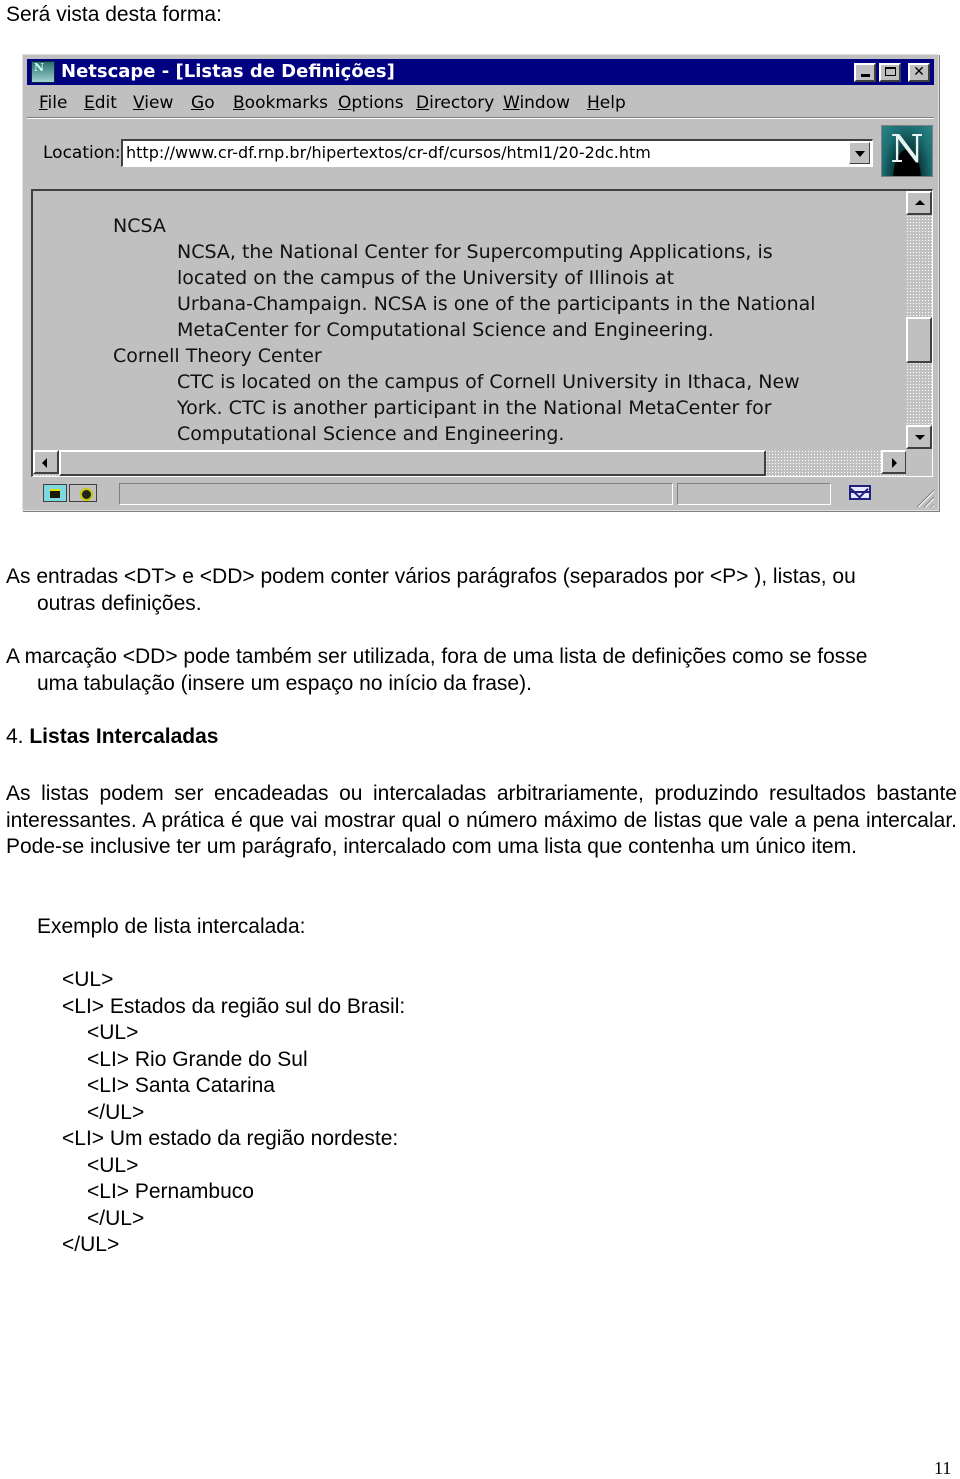  What do you see at coordinates (114, 14) in the screenshot?
I see `intro-text: Será vista desta forma:` at bounding box center [114, 14].